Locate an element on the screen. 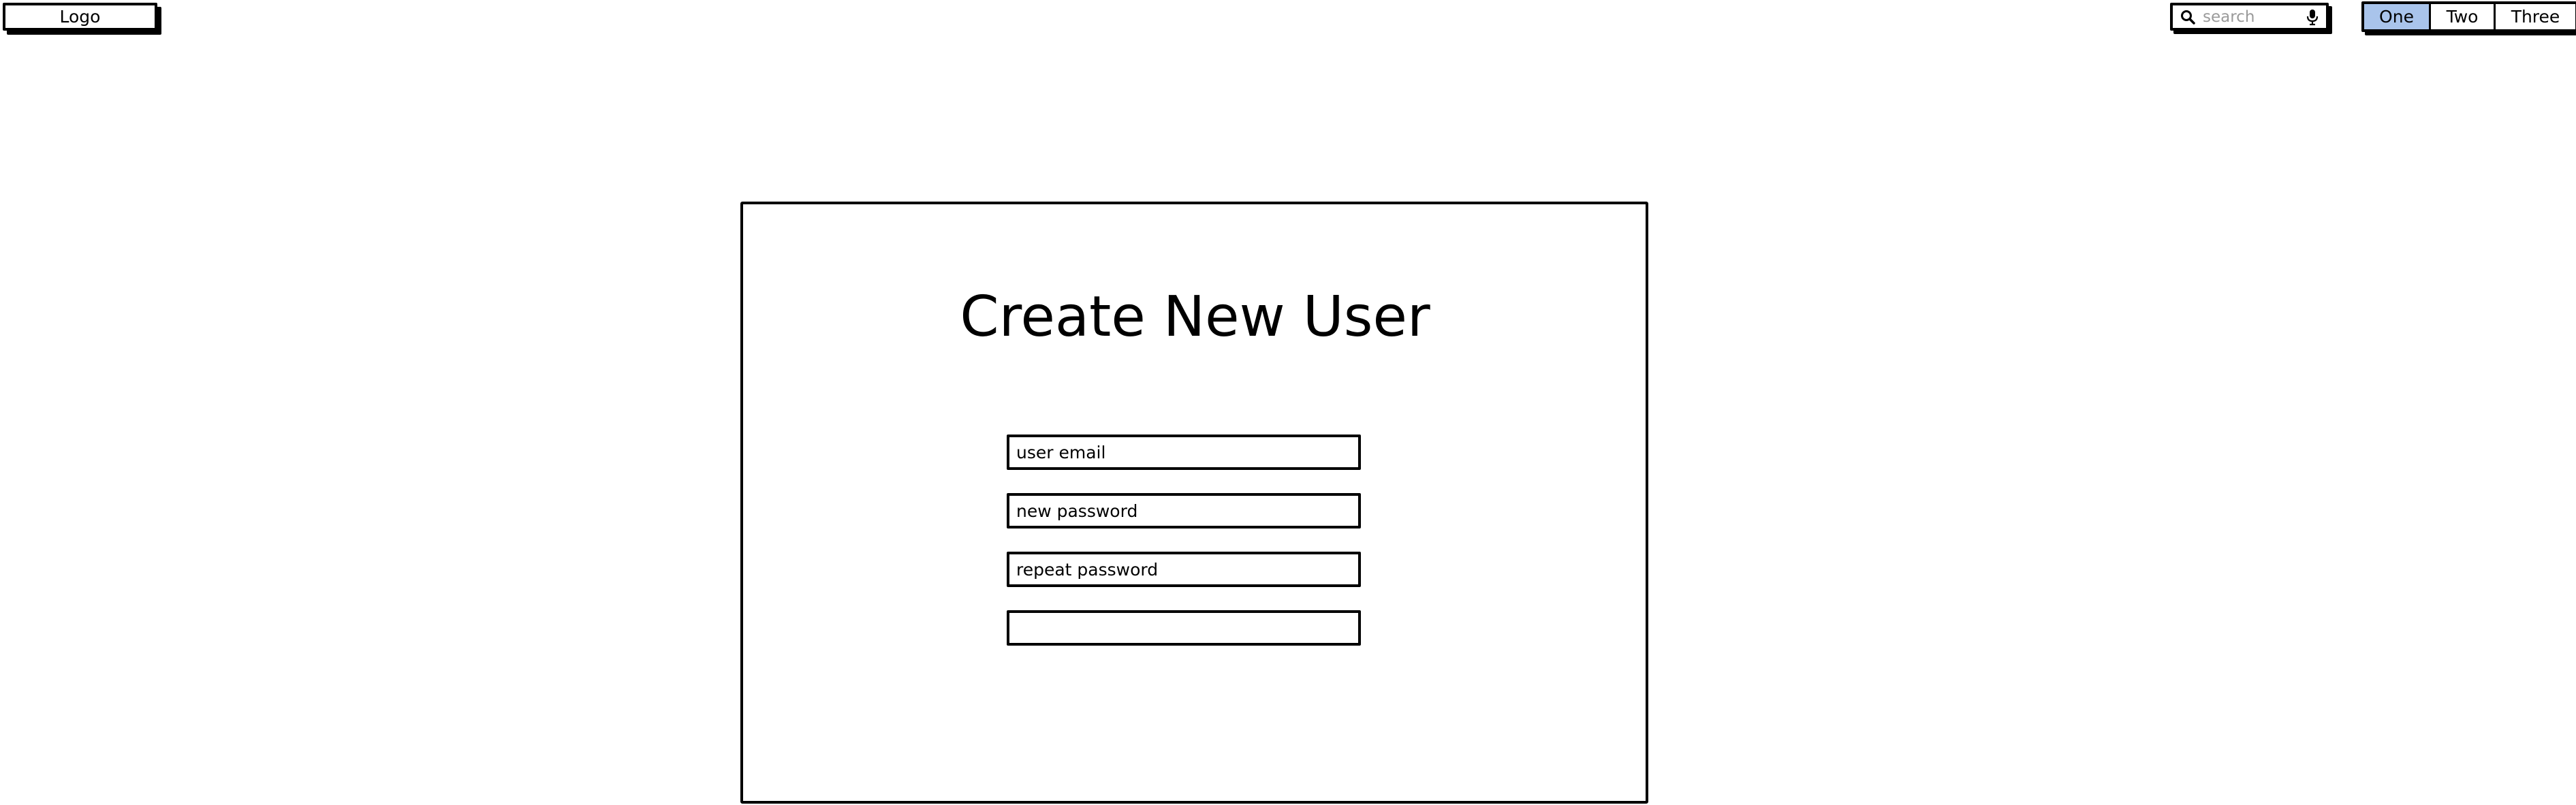 Image resolution: width=2576 pixels, height=805 pixels. tab-bar: One Two Three is located at coordinates (2468, 16).